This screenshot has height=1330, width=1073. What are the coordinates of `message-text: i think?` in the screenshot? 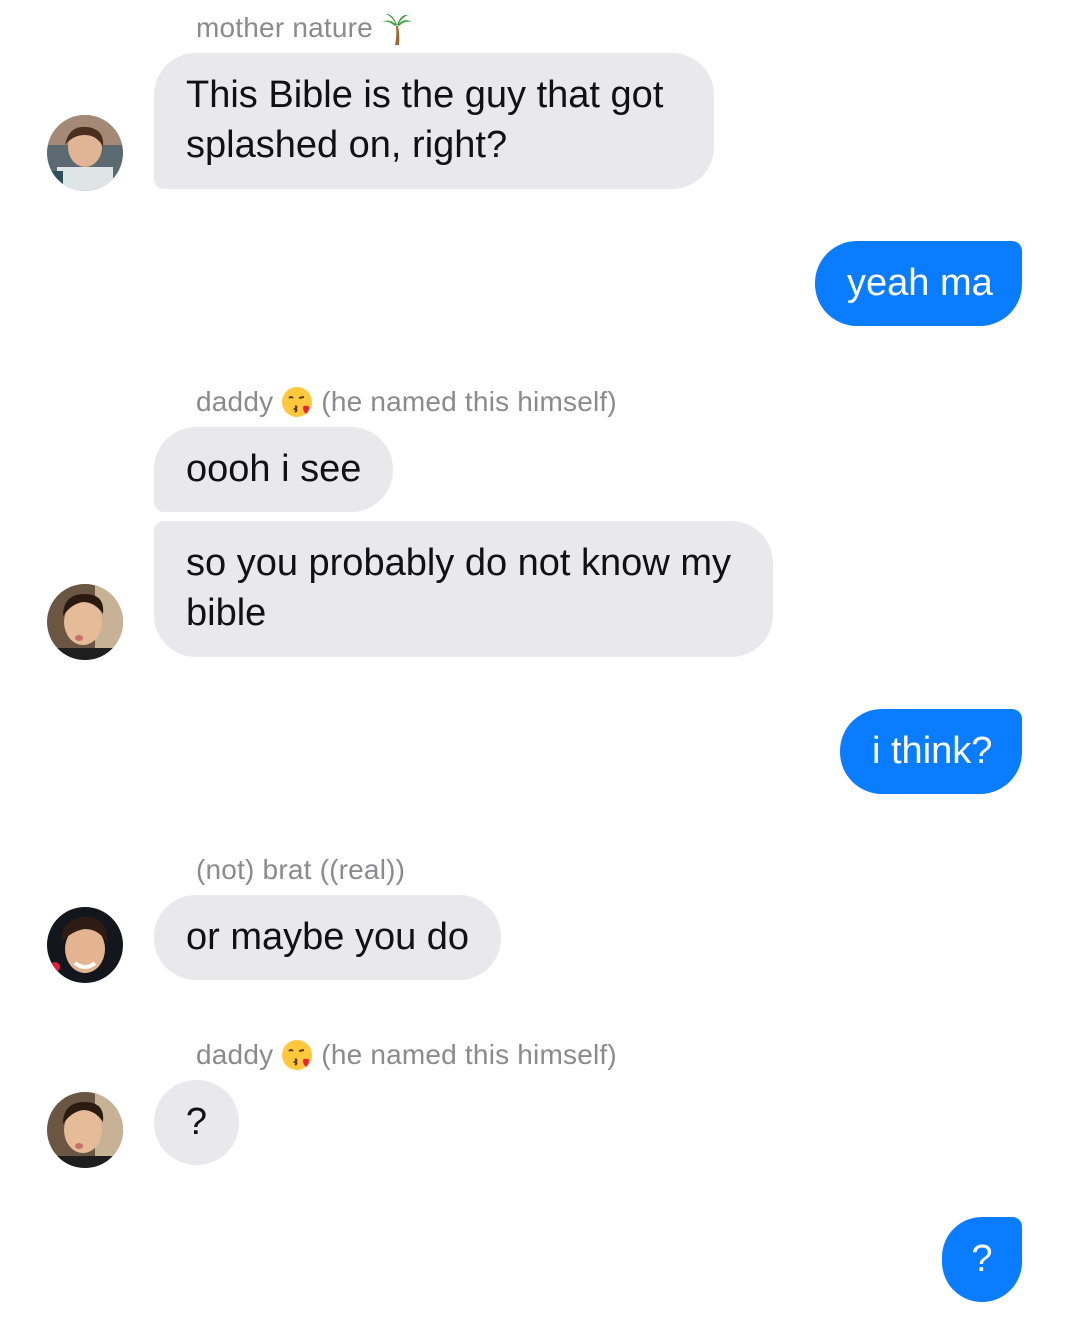 It's located at (932, 751).